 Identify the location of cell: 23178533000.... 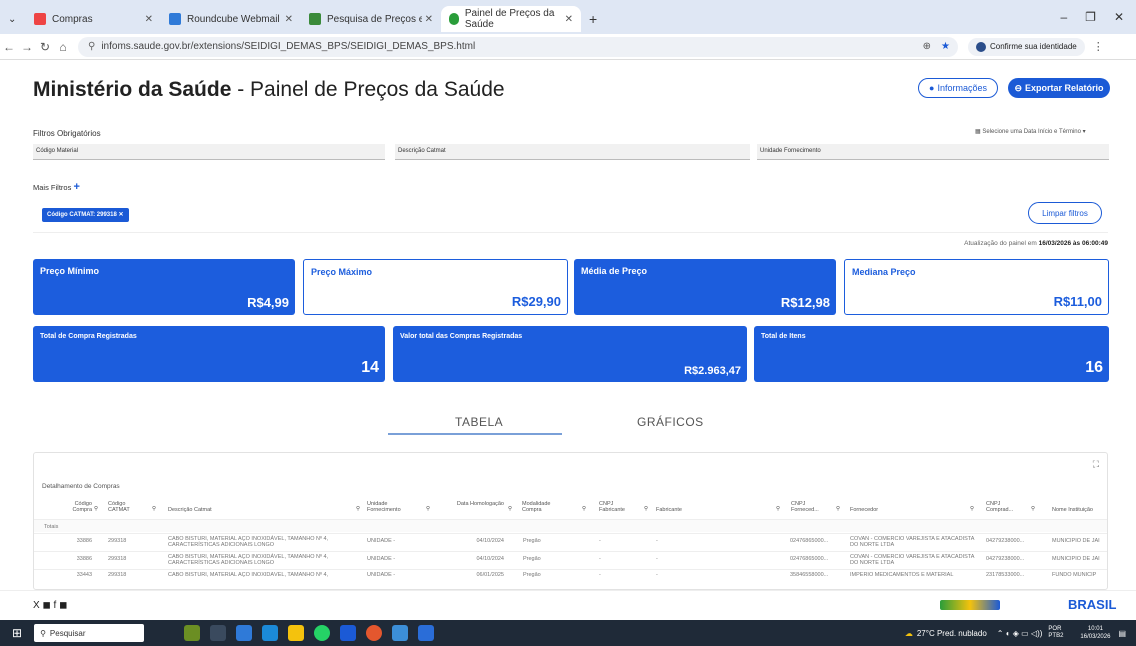
(1005, 575).